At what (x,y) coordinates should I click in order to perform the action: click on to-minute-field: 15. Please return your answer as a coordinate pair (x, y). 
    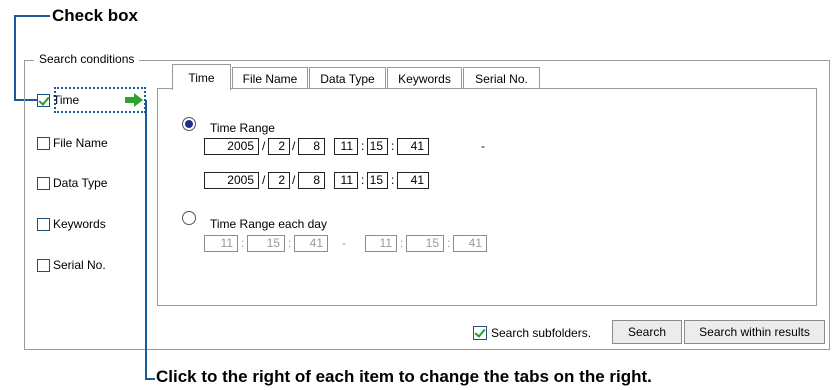
    Looking at the image, I should click on (377, 180).